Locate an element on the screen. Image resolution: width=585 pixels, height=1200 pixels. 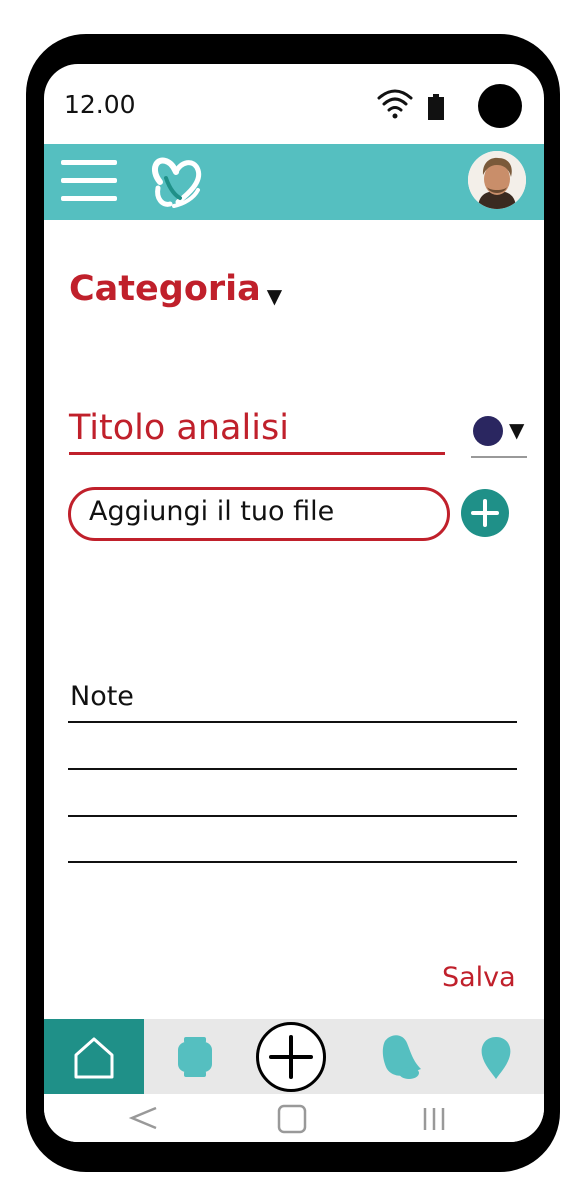
color-swatch is located at coordinates (488, 431).